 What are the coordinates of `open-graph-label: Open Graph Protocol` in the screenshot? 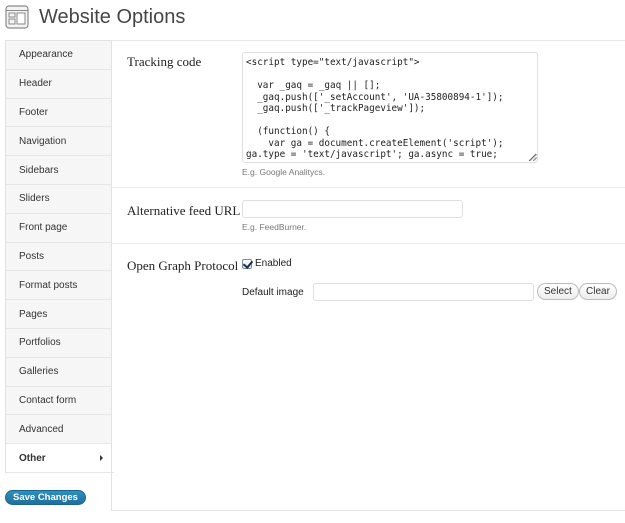 It's located at (183, 265).